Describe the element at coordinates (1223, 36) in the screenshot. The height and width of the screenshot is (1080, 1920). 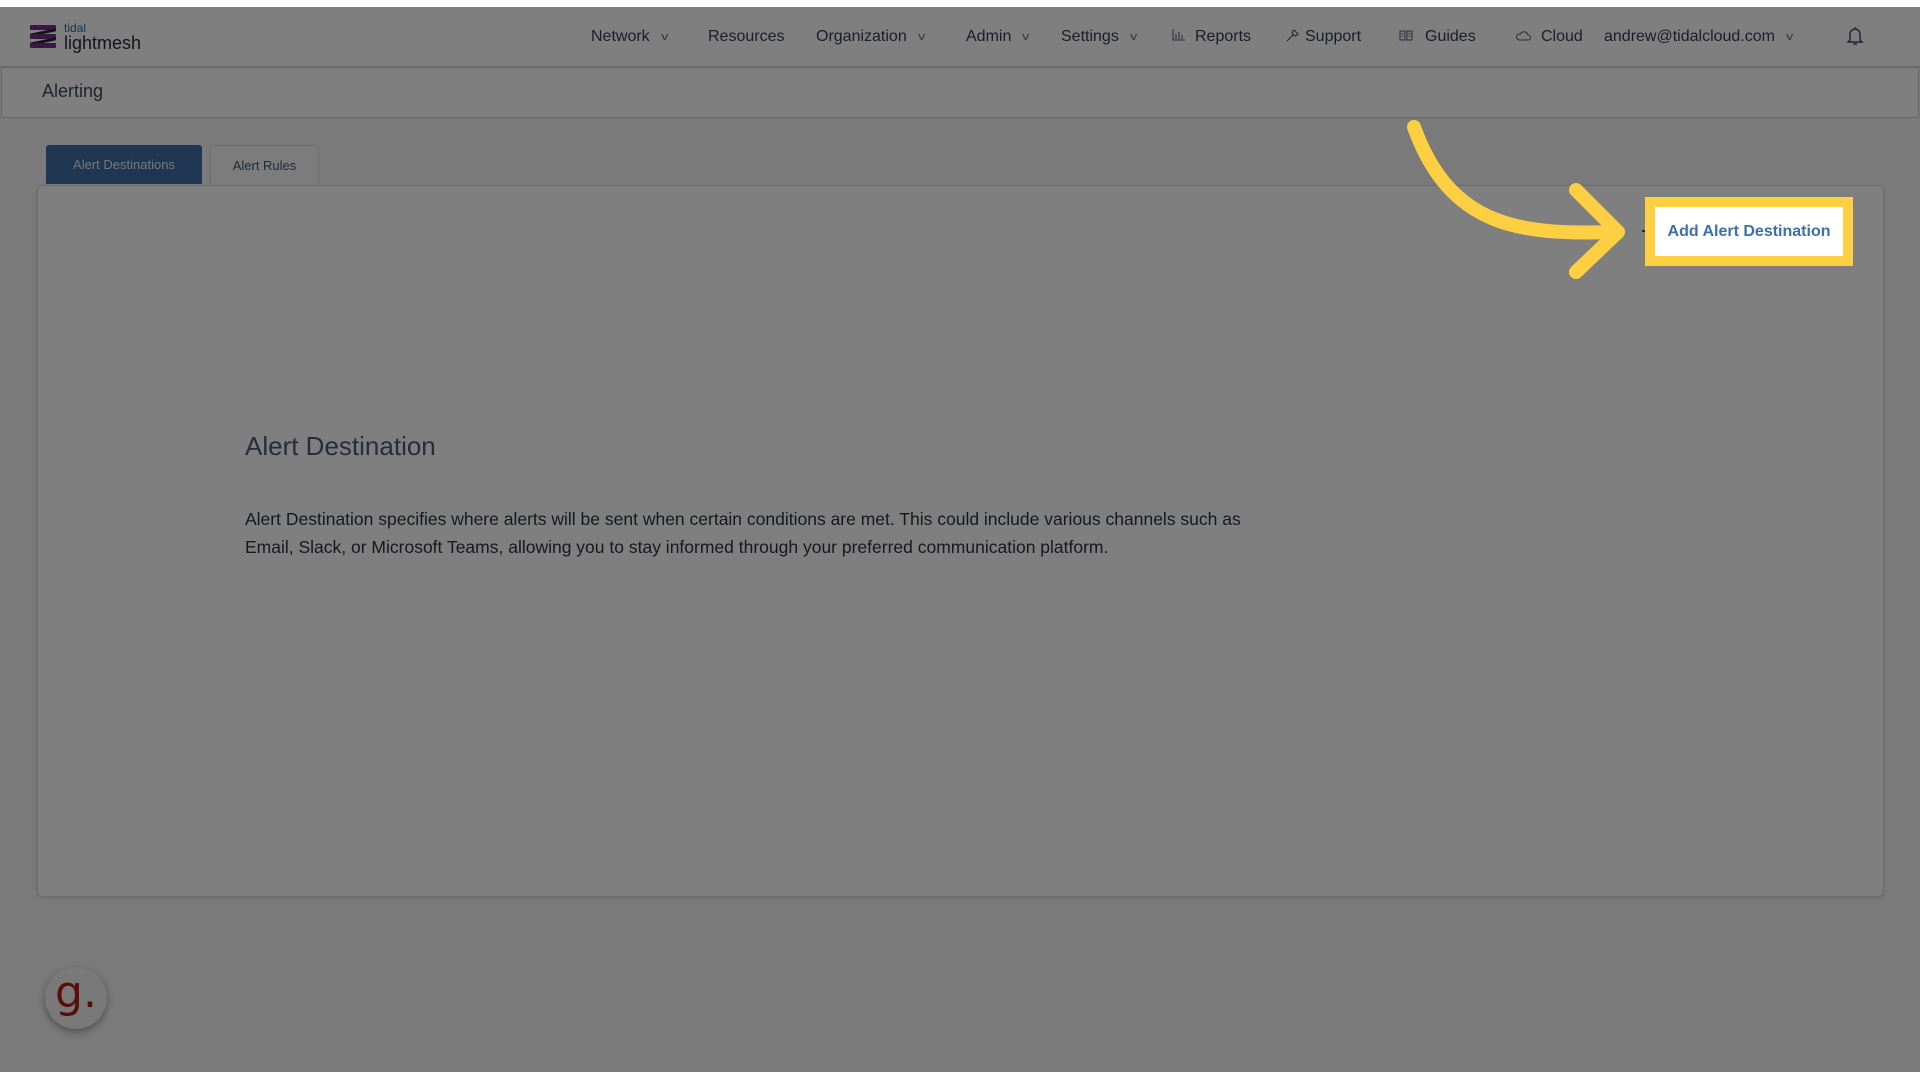
I see `nav-reports-label: Reports` at that location.